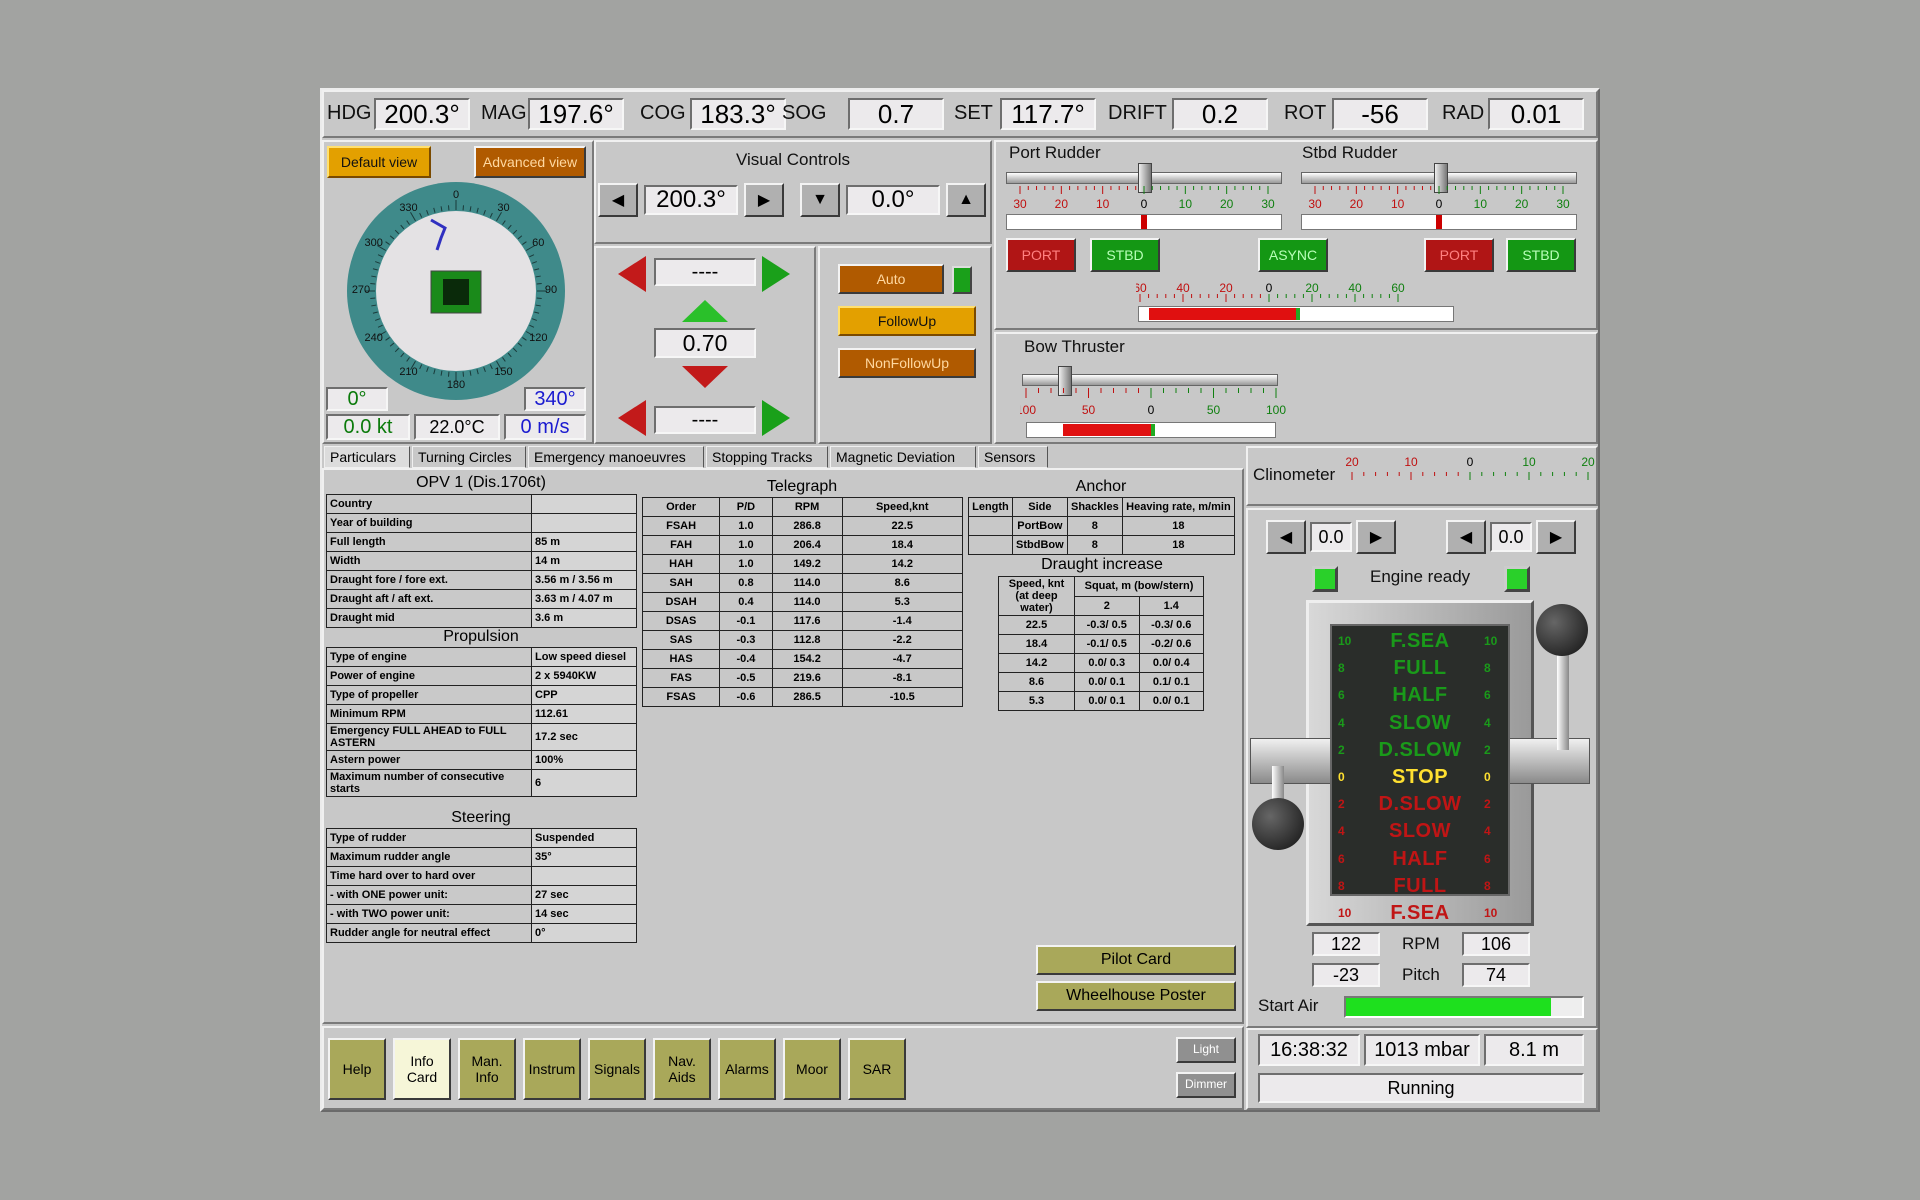 The width and height of the screenshot is (1920, 1200). What do you see at coordinates (747, 1069) in the screenshot?
I see `footer-alarms-button: Alarms` at bounding box center [747, 1069].